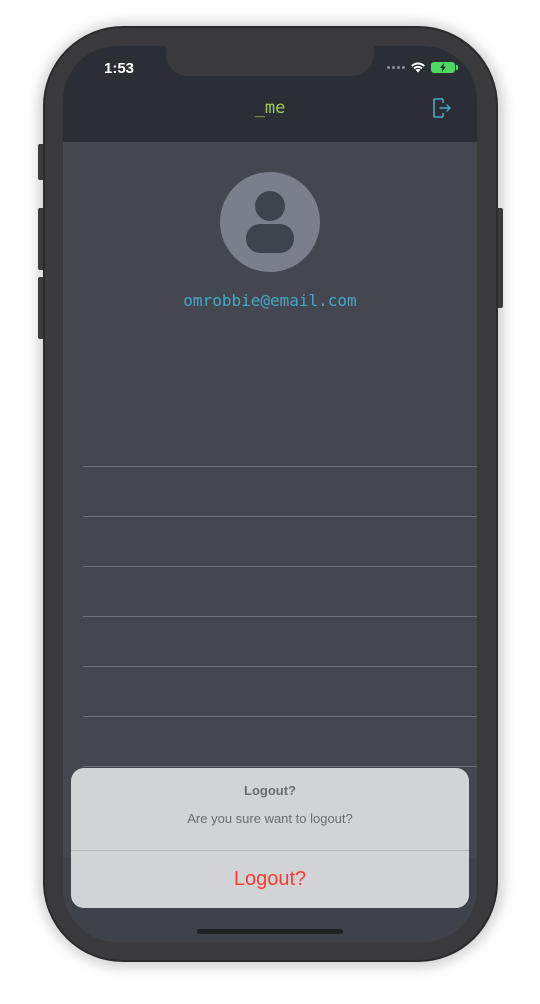 Image resolution: width=540 pixels, height=1004 pixels. I want to click on status-indicators, so click(422, 67).